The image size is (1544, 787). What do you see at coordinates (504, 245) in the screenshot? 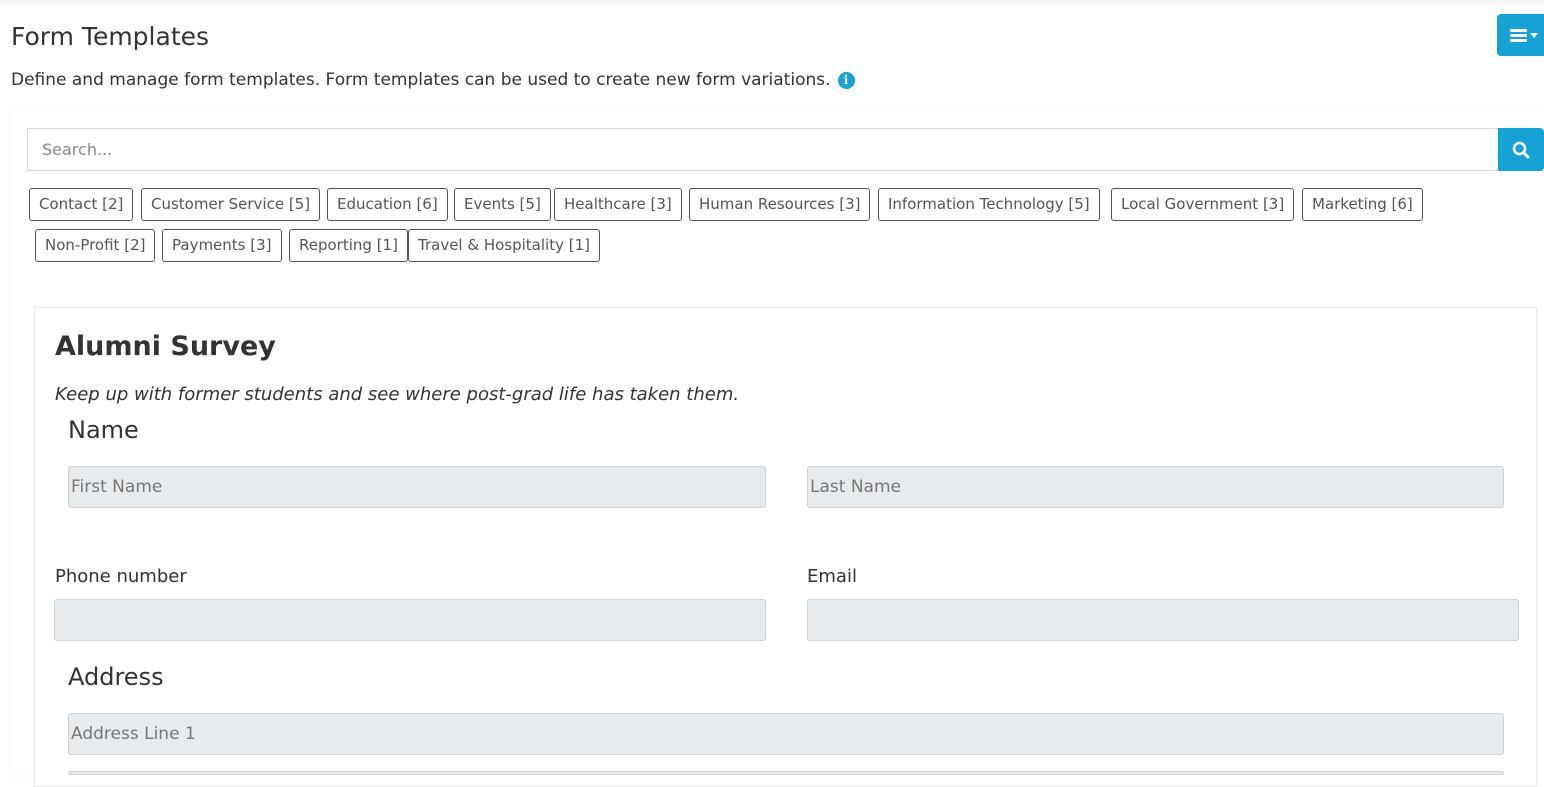
I see `category-tag-travel-hospitality: Travel & Hospitality [1]` at bounding box center [504, 245].